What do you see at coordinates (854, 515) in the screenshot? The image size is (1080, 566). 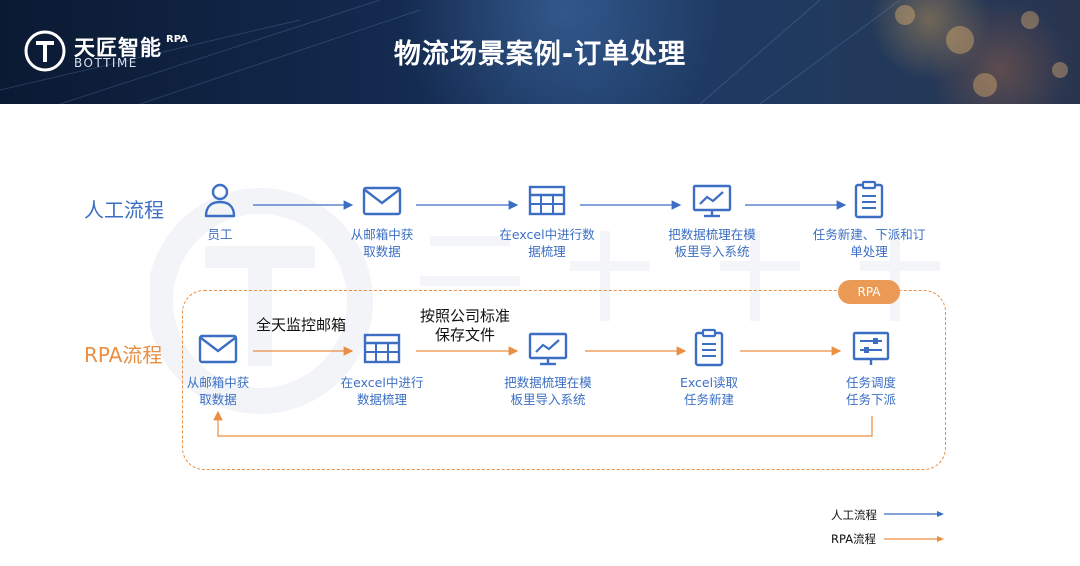 I see `legend-manual-label: 人工流程` at bounding box center [854, 515].